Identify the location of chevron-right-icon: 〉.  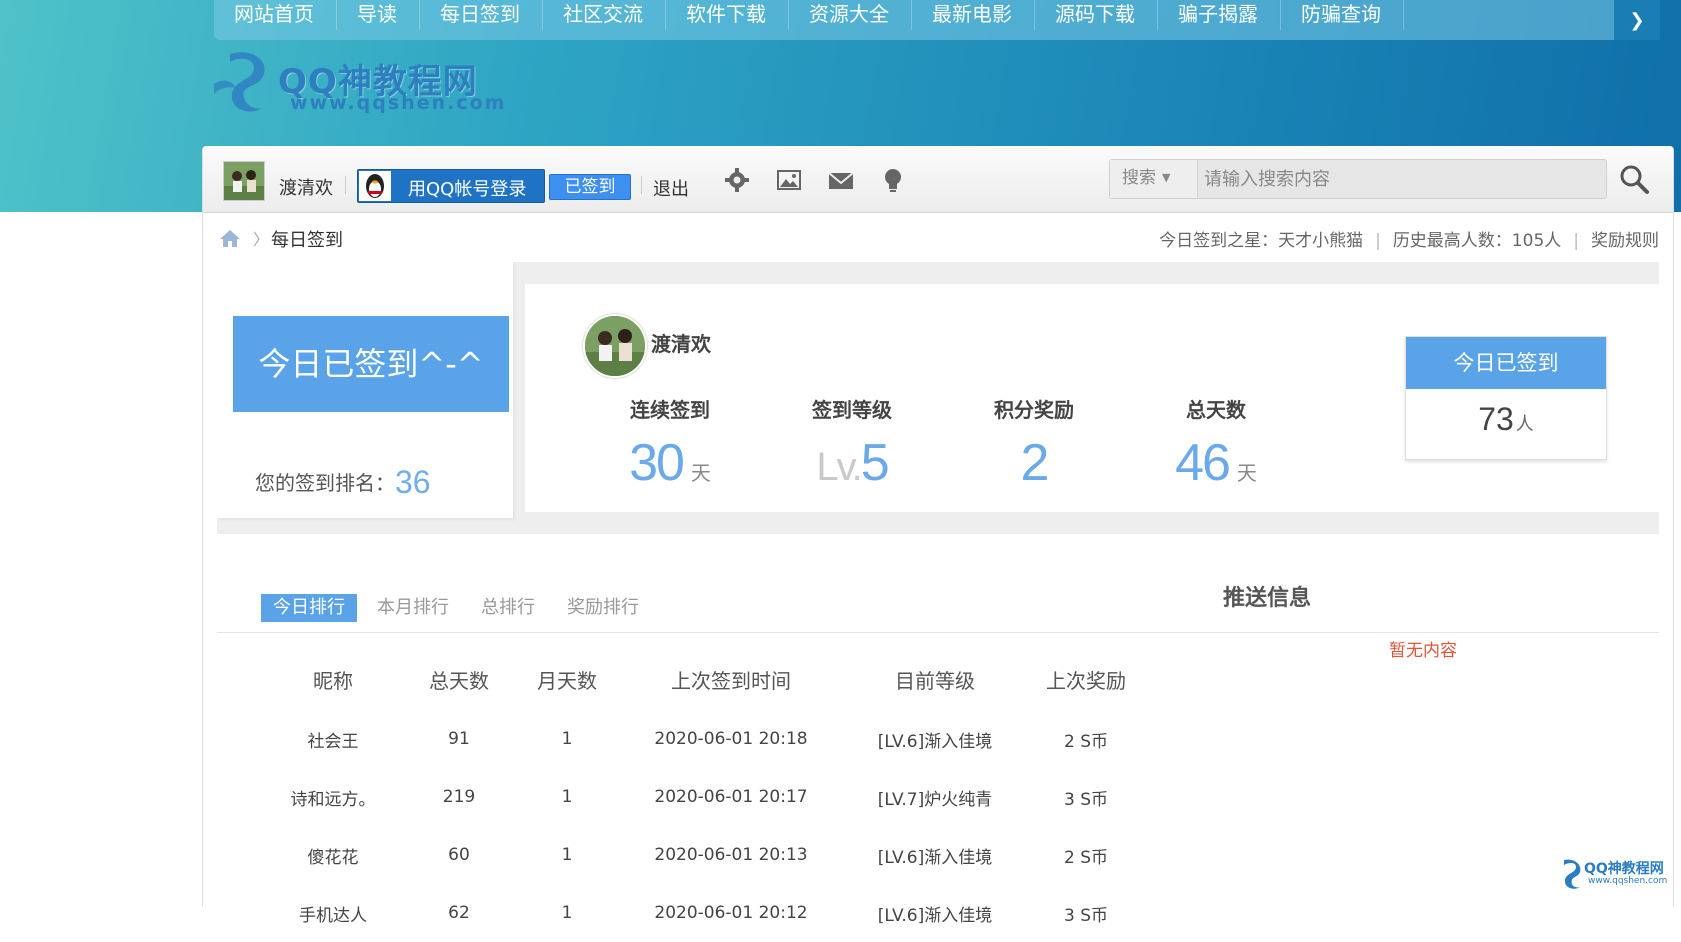
(261, 239).